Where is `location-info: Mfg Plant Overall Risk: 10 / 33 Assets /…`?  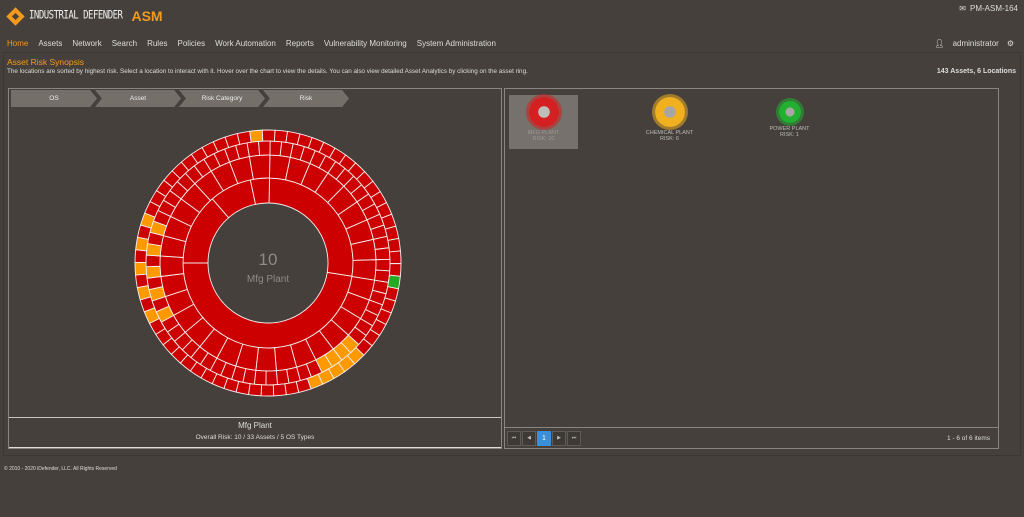
location-info: Mfg Plant Overall Risk: 10 / 33 Assets /… is located at coordinates (255, 432).